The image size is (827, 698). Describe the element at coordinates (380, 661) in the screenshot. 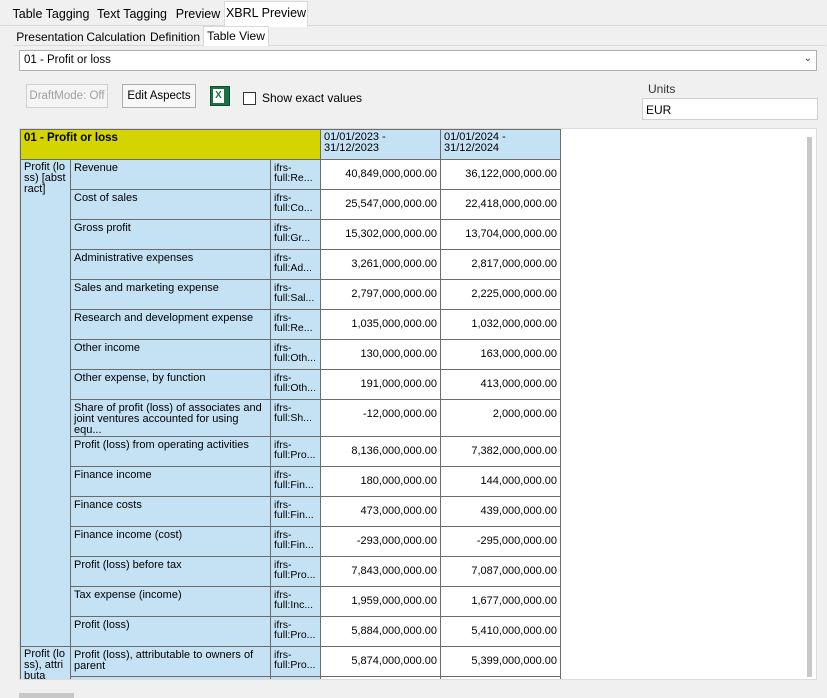

I see `fact-value: 5,874,000,000.00` at that location.